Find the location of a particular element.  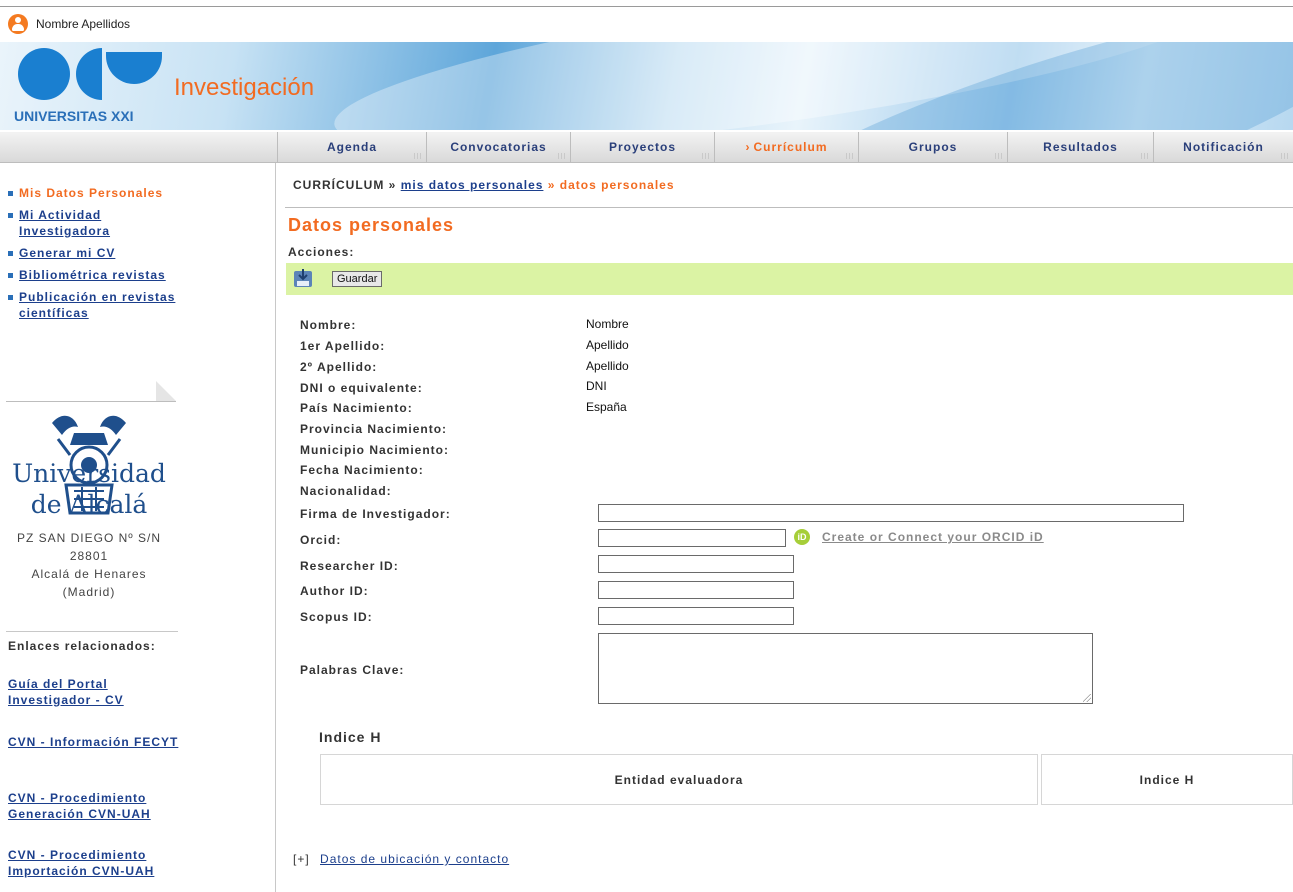

expand-link-ubicacion: Datos de ubicación y contacto is located at coordinates (414, 859).